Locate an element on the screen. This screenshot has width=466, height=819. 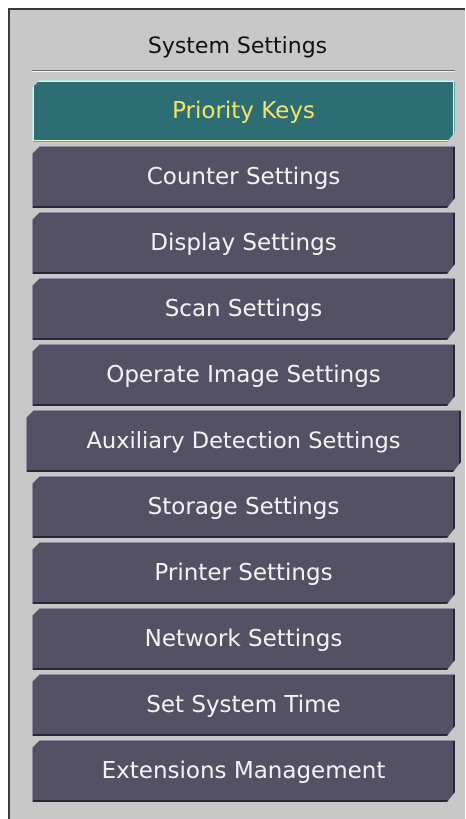
menu-item-display-settings: Display Settings is located at coordinates (243, 243).